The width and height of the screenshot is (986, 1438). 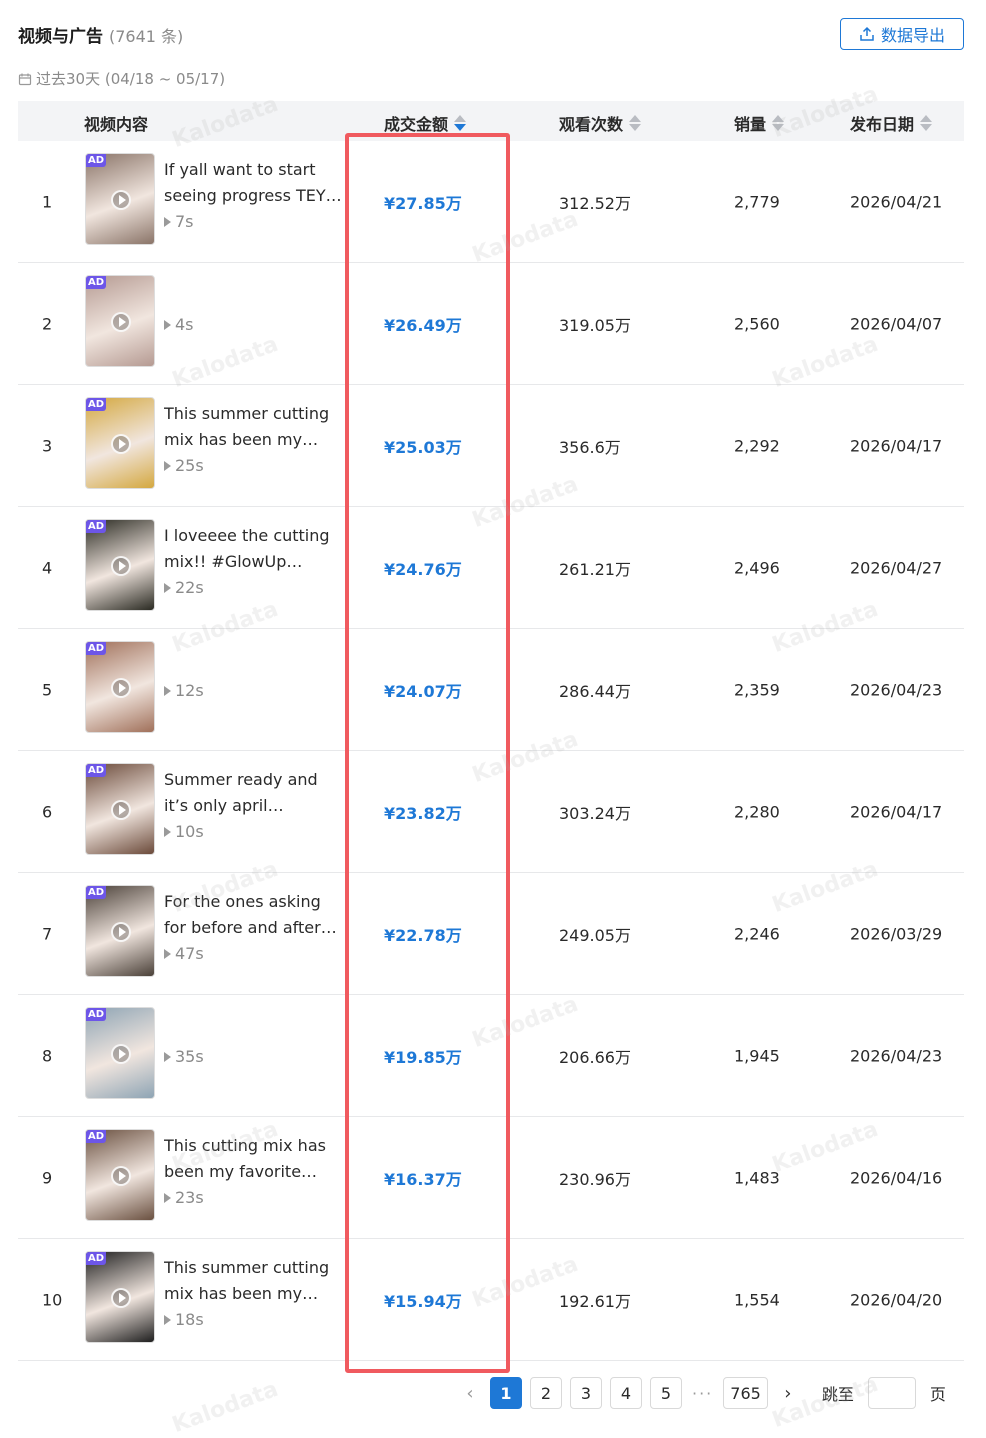 What do you see at coordinates (759, 123) in the screenshot?
I see `col-sales: 销量` at bounding box center [759, 123].